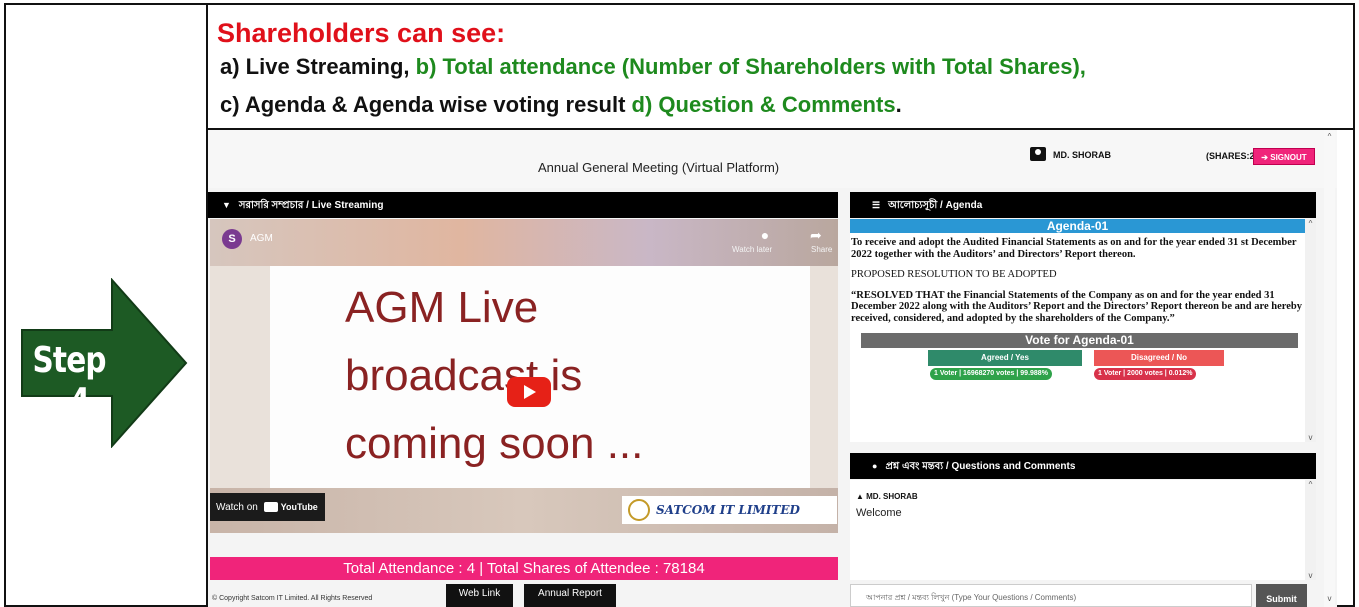 The image size is (1359, 607). Describe the element at coordinates (1266, 157) in the screenshot. I see `signout-arrow-icon: ➔` at that location.